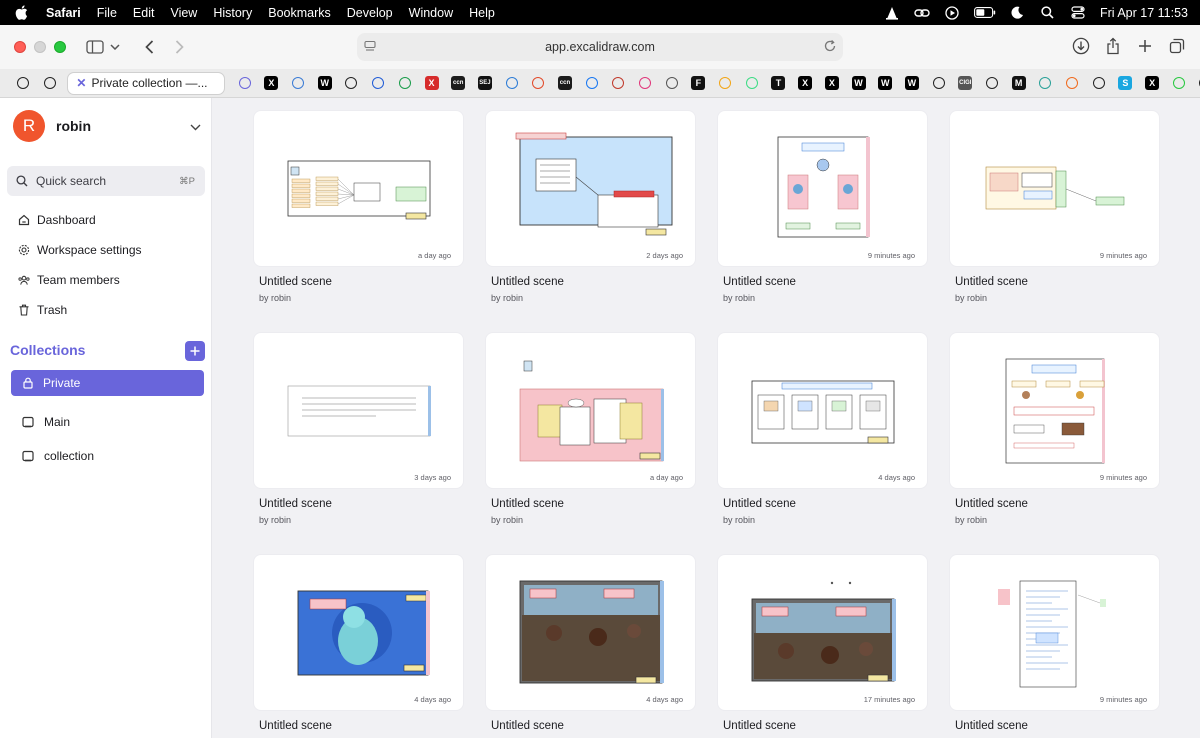  I want to click on reload-icon, so click(830, 47).